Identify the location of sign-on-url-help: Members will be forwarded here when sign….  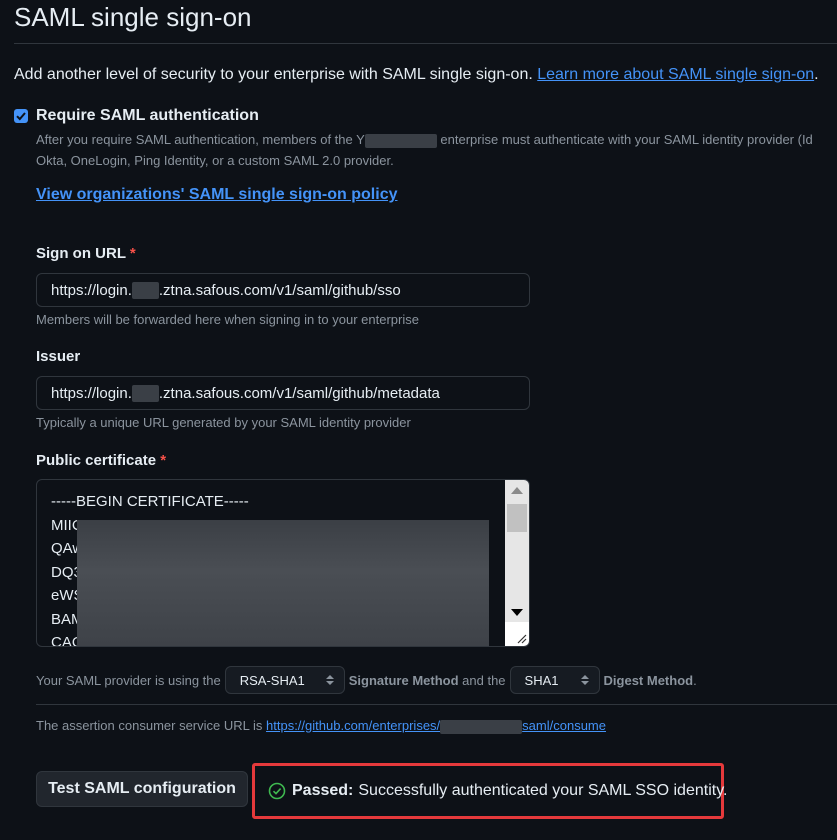
(227, 319).